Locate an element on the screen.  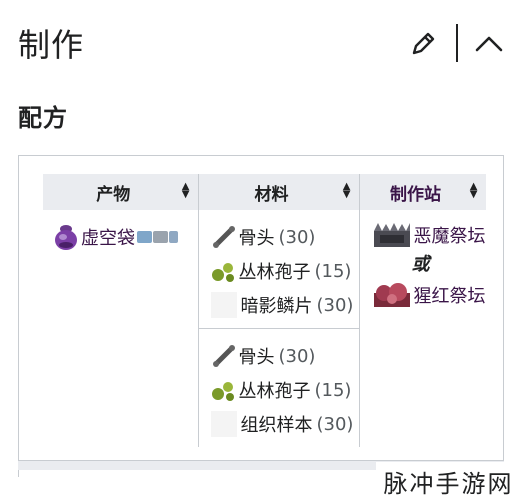
station-name: 恶魔祭坛 is located at coordinates (449, 236).